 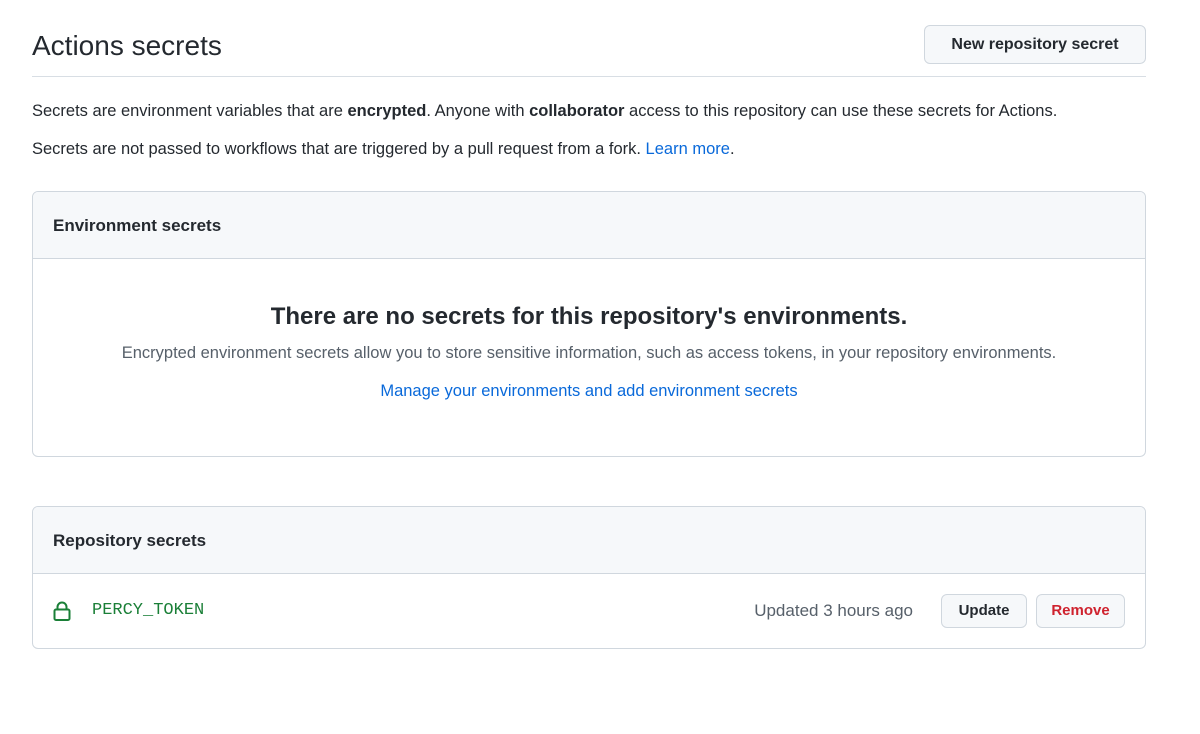 What do you see at coordinates (62, 611) in the screenshot?
I see `lock-icon` at bounding box center [62, 611].